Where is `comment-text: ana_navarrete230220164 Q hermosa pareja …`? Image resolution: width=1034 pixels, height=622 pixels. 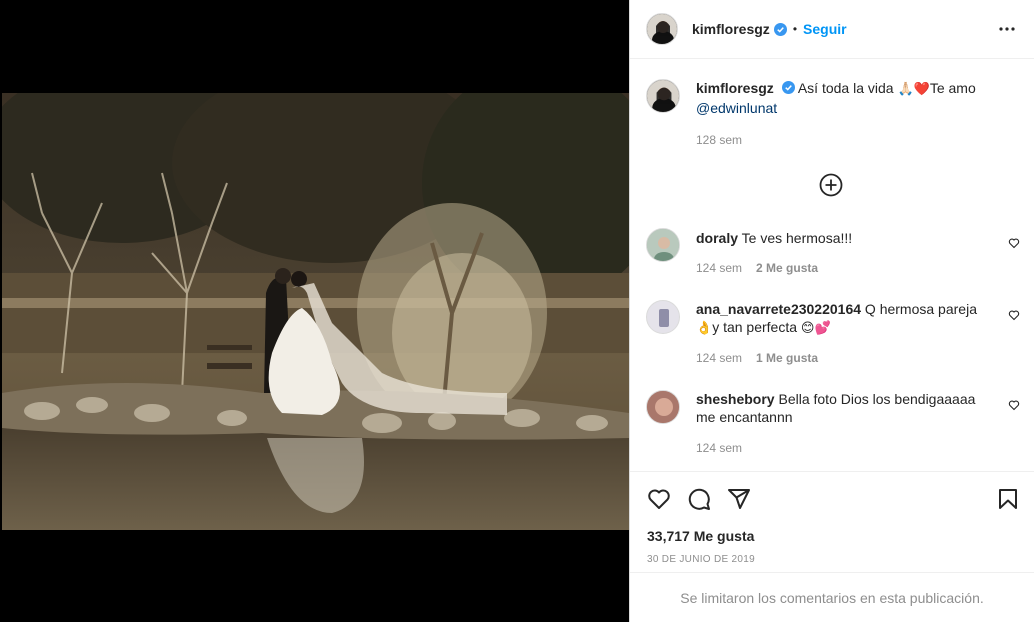
comment-text: ana_navarrete230220164 Q hermosa pareja … is located at coordinates (836, 319).